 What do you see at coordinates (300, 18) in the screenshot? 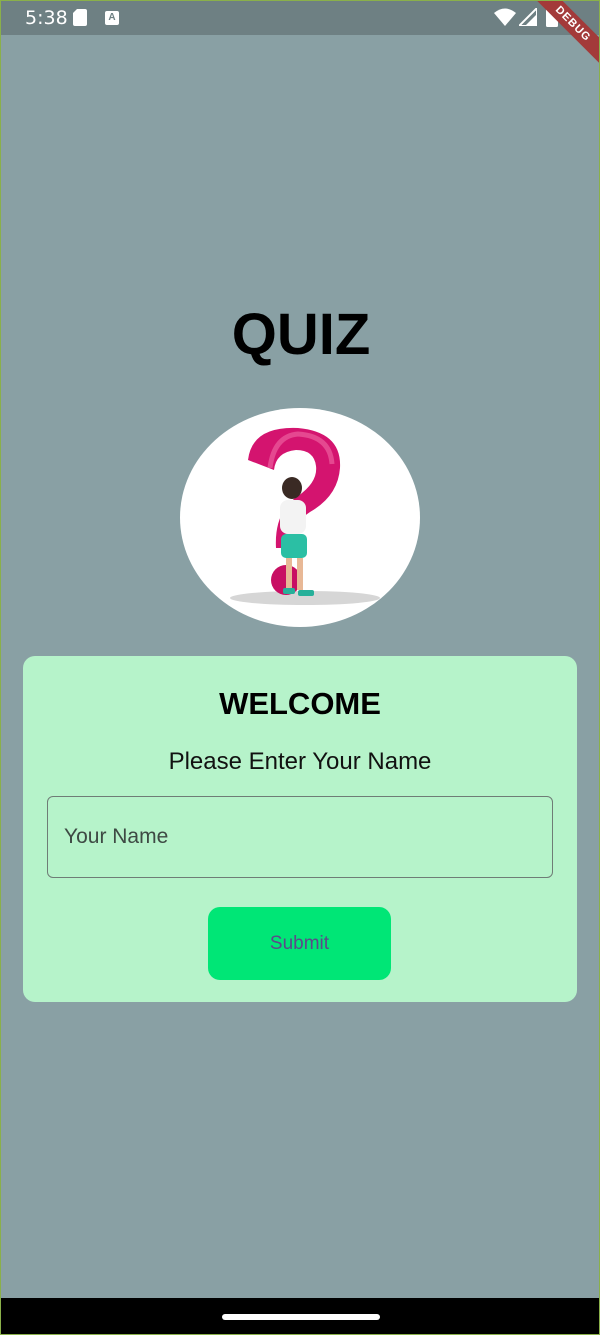
I see `status-bar: 5:38 A` at bounding box center [300, 18].